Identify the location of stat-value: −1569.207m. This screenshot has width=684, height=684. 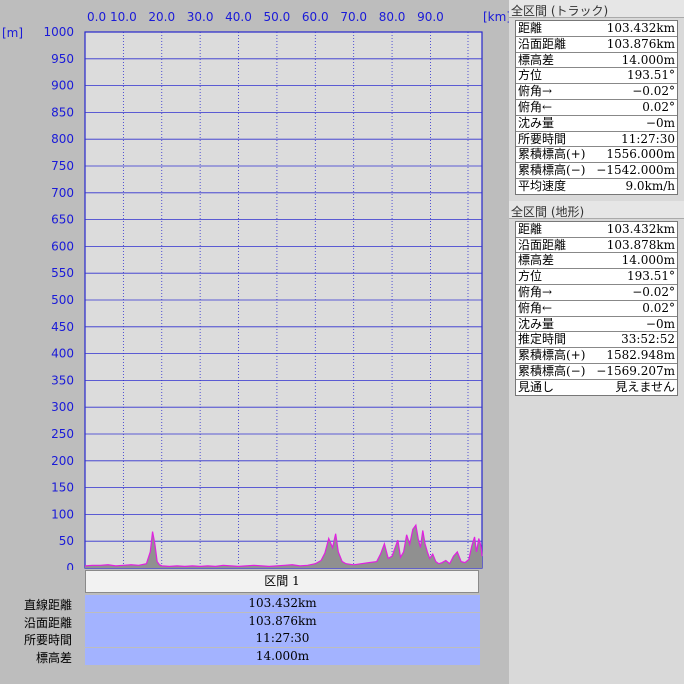
(635, 370).